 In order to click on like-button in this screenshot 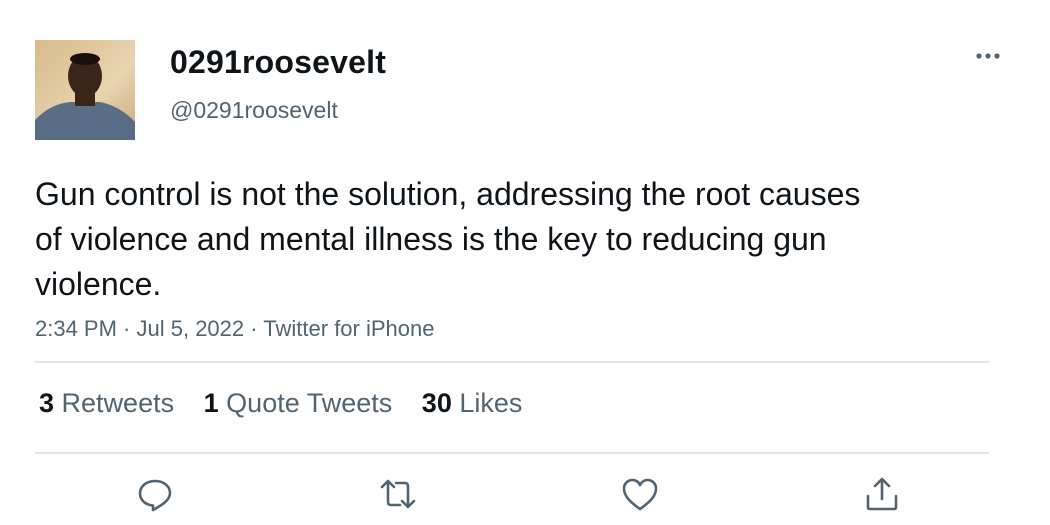, I will do `click(640, 494)`.